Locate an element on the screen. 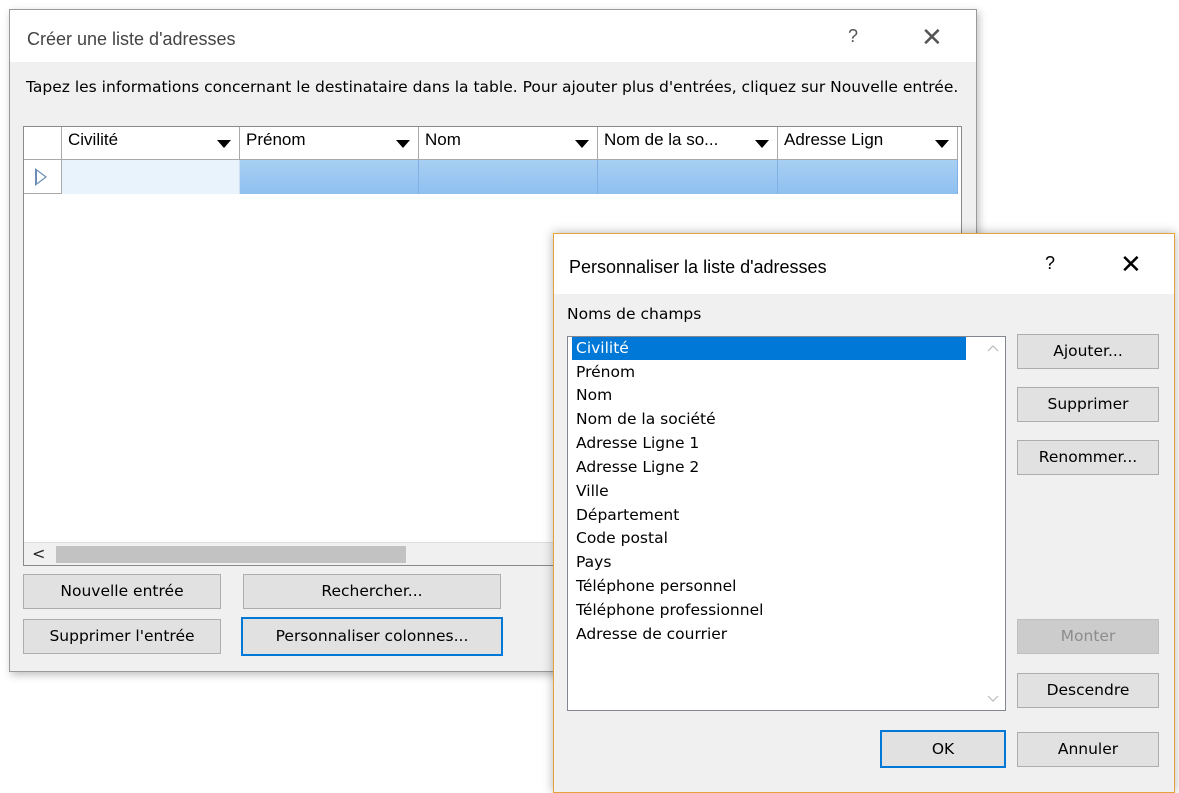 The width and height of the screenshot is (1179, 793). column-label: Nom is located at coordinates (443, 139).